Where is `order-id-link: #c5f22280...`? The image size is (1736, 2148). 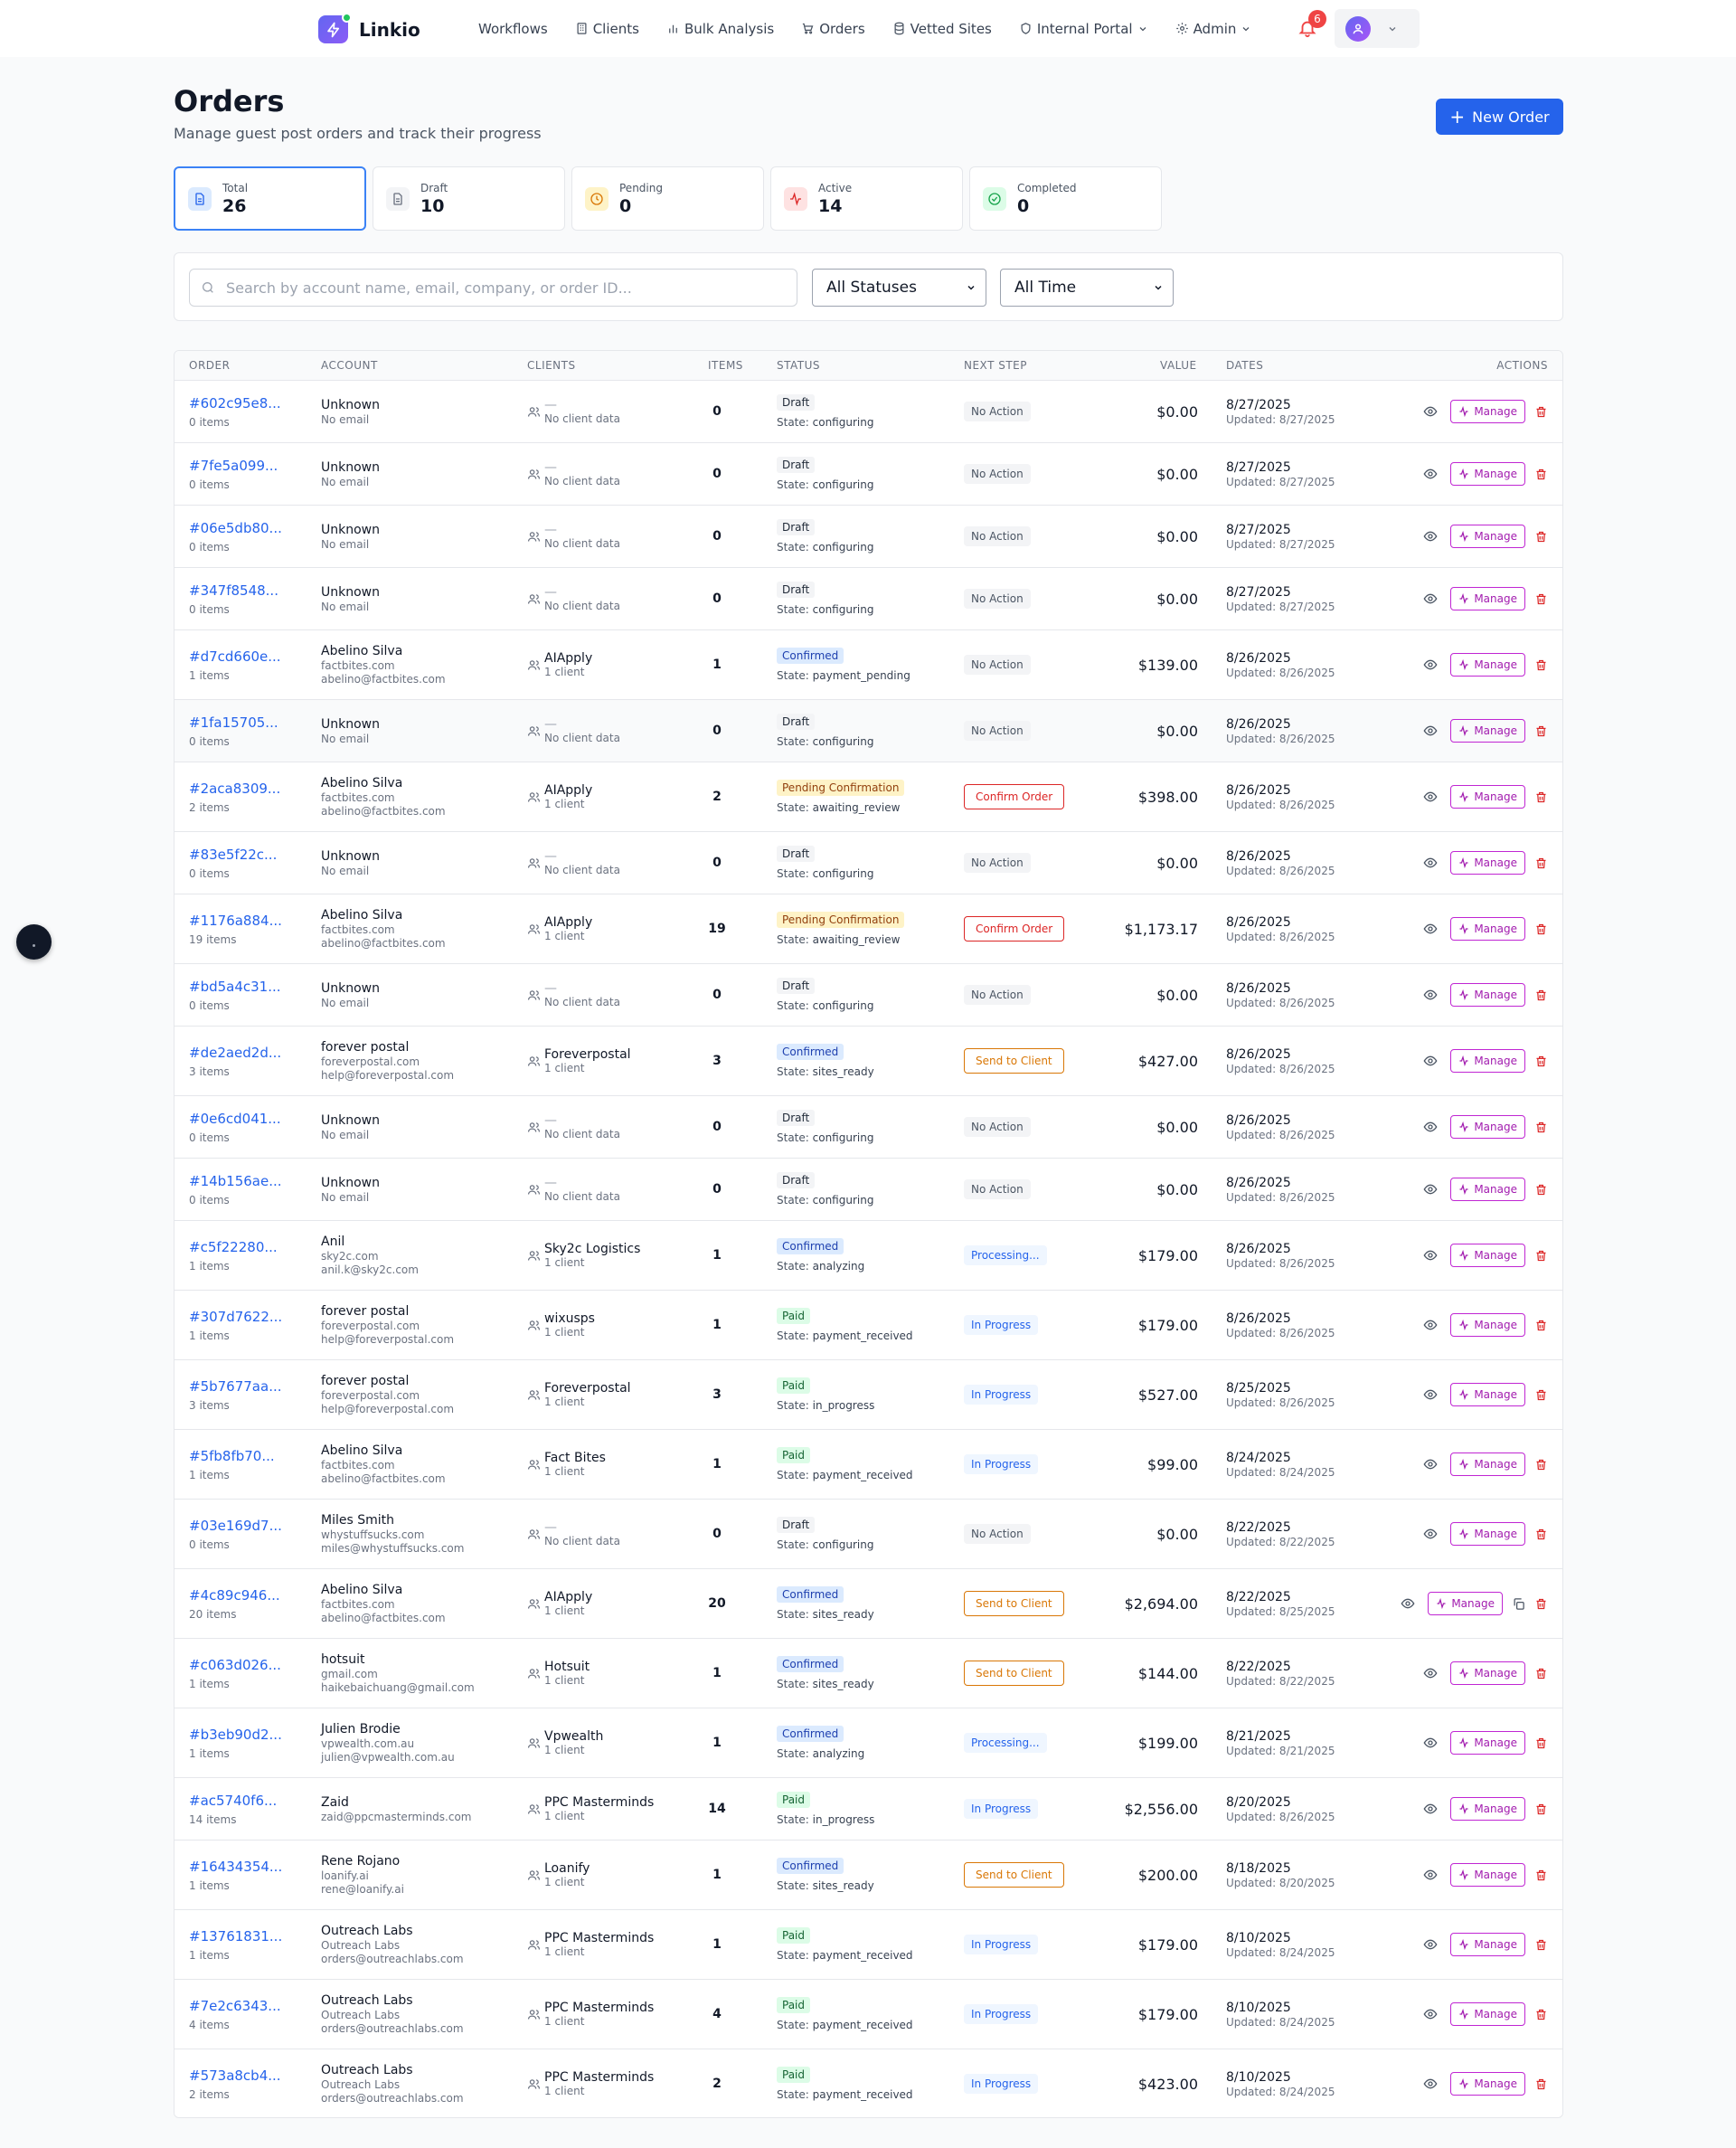 order-id-link: #c5f22280... is located at coordinates (248, 1247).